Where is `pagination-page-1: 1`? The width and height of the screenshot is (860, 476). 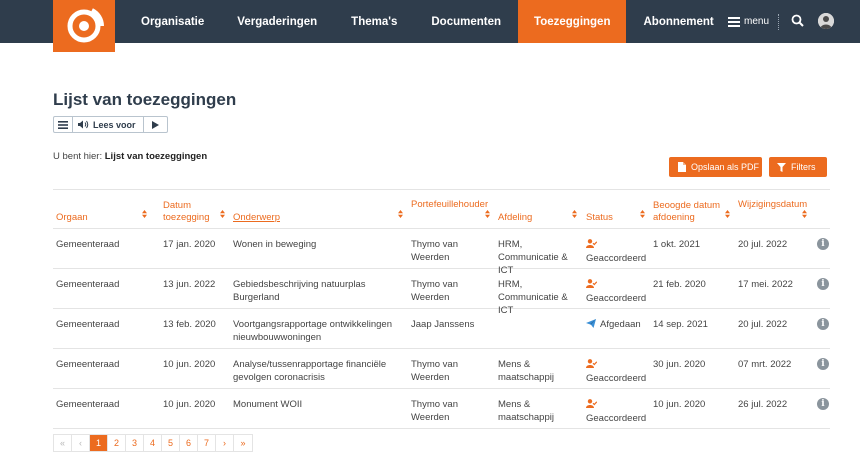
pagination-page-1: 1 is located at coordinates (99, 443).